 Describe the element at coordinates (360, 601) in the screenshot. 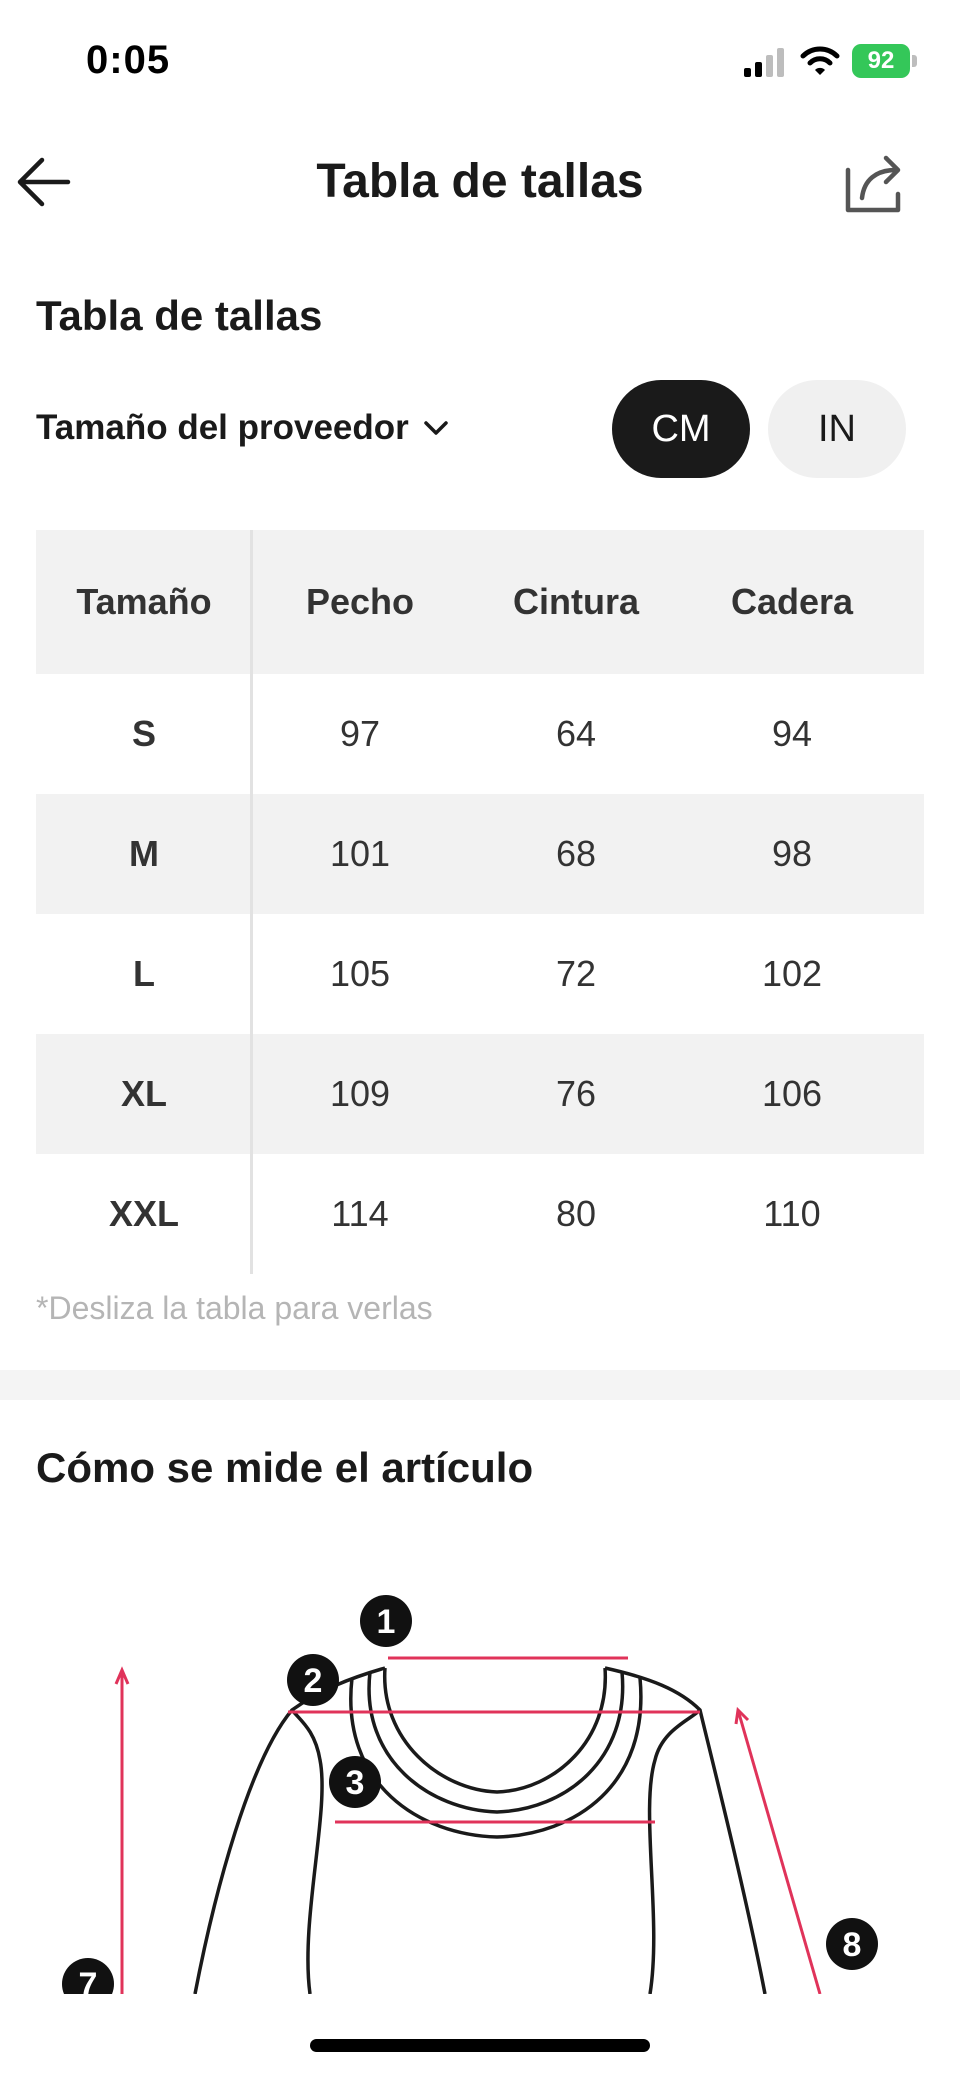

I see `header-chest: Pecho` at that location.